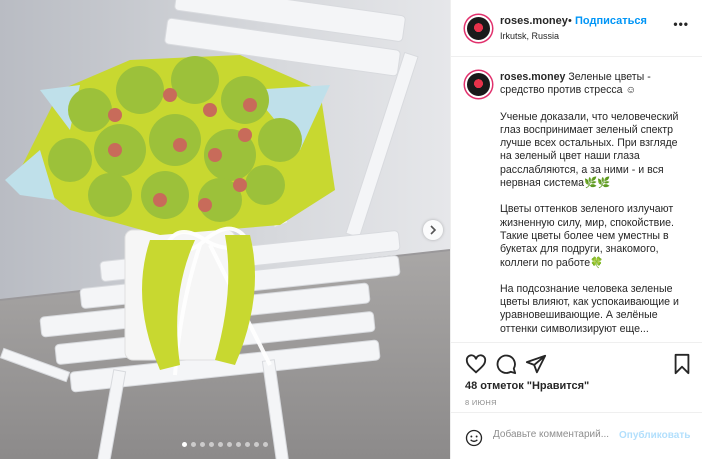  Describe the element at coordinates (481, 402) in the screenshot. I see `post-date: 8 ИЮНЯ` at that location.